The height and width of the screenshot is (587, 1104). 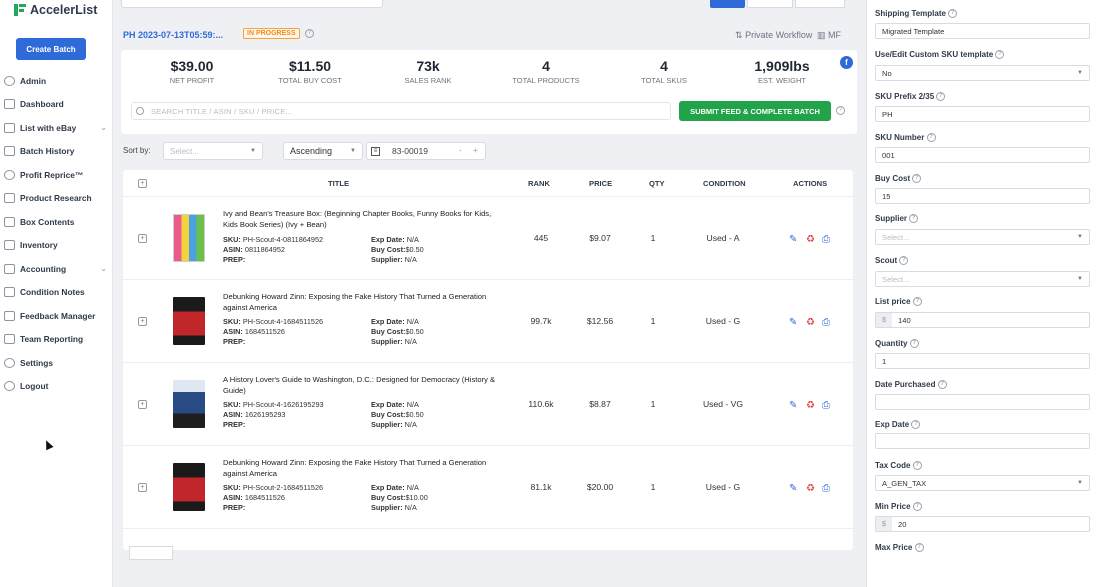 What do you see at coordinates (982, 114) in the screenshot?
I see `sku-prefix-field: PH` at bounding box center [982, 114].